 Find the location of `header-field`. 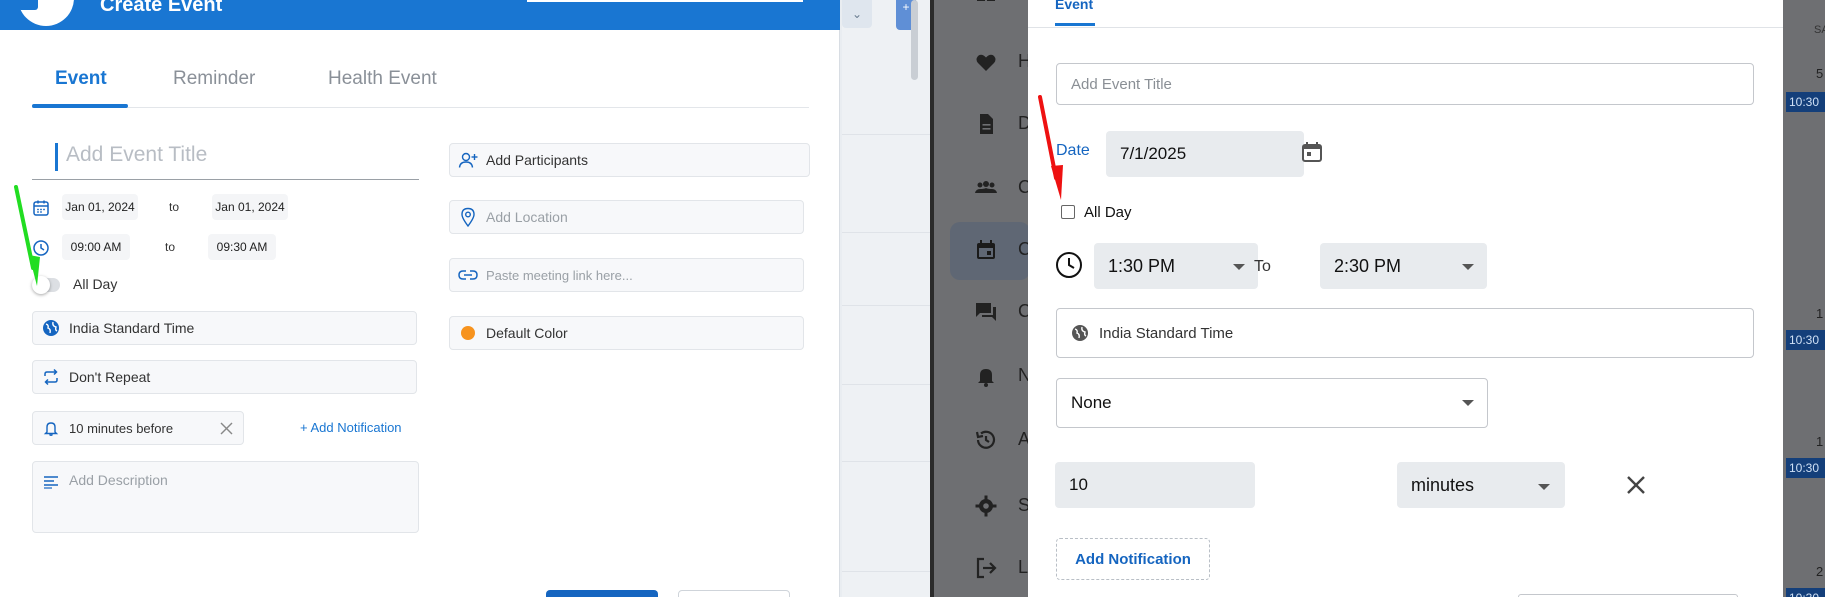

header-field is located at coordinates (665, 1).